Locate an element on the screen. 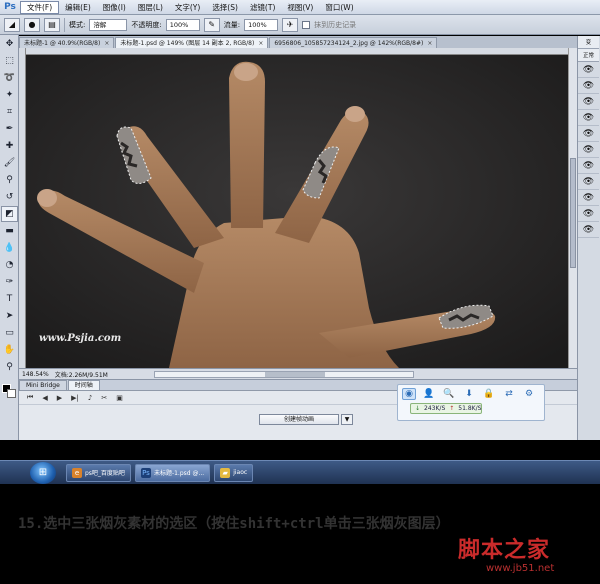 The width and height of the screenshot is (600, 584). chevron-down-icon: ▼ is located at coordinates (347, 419).